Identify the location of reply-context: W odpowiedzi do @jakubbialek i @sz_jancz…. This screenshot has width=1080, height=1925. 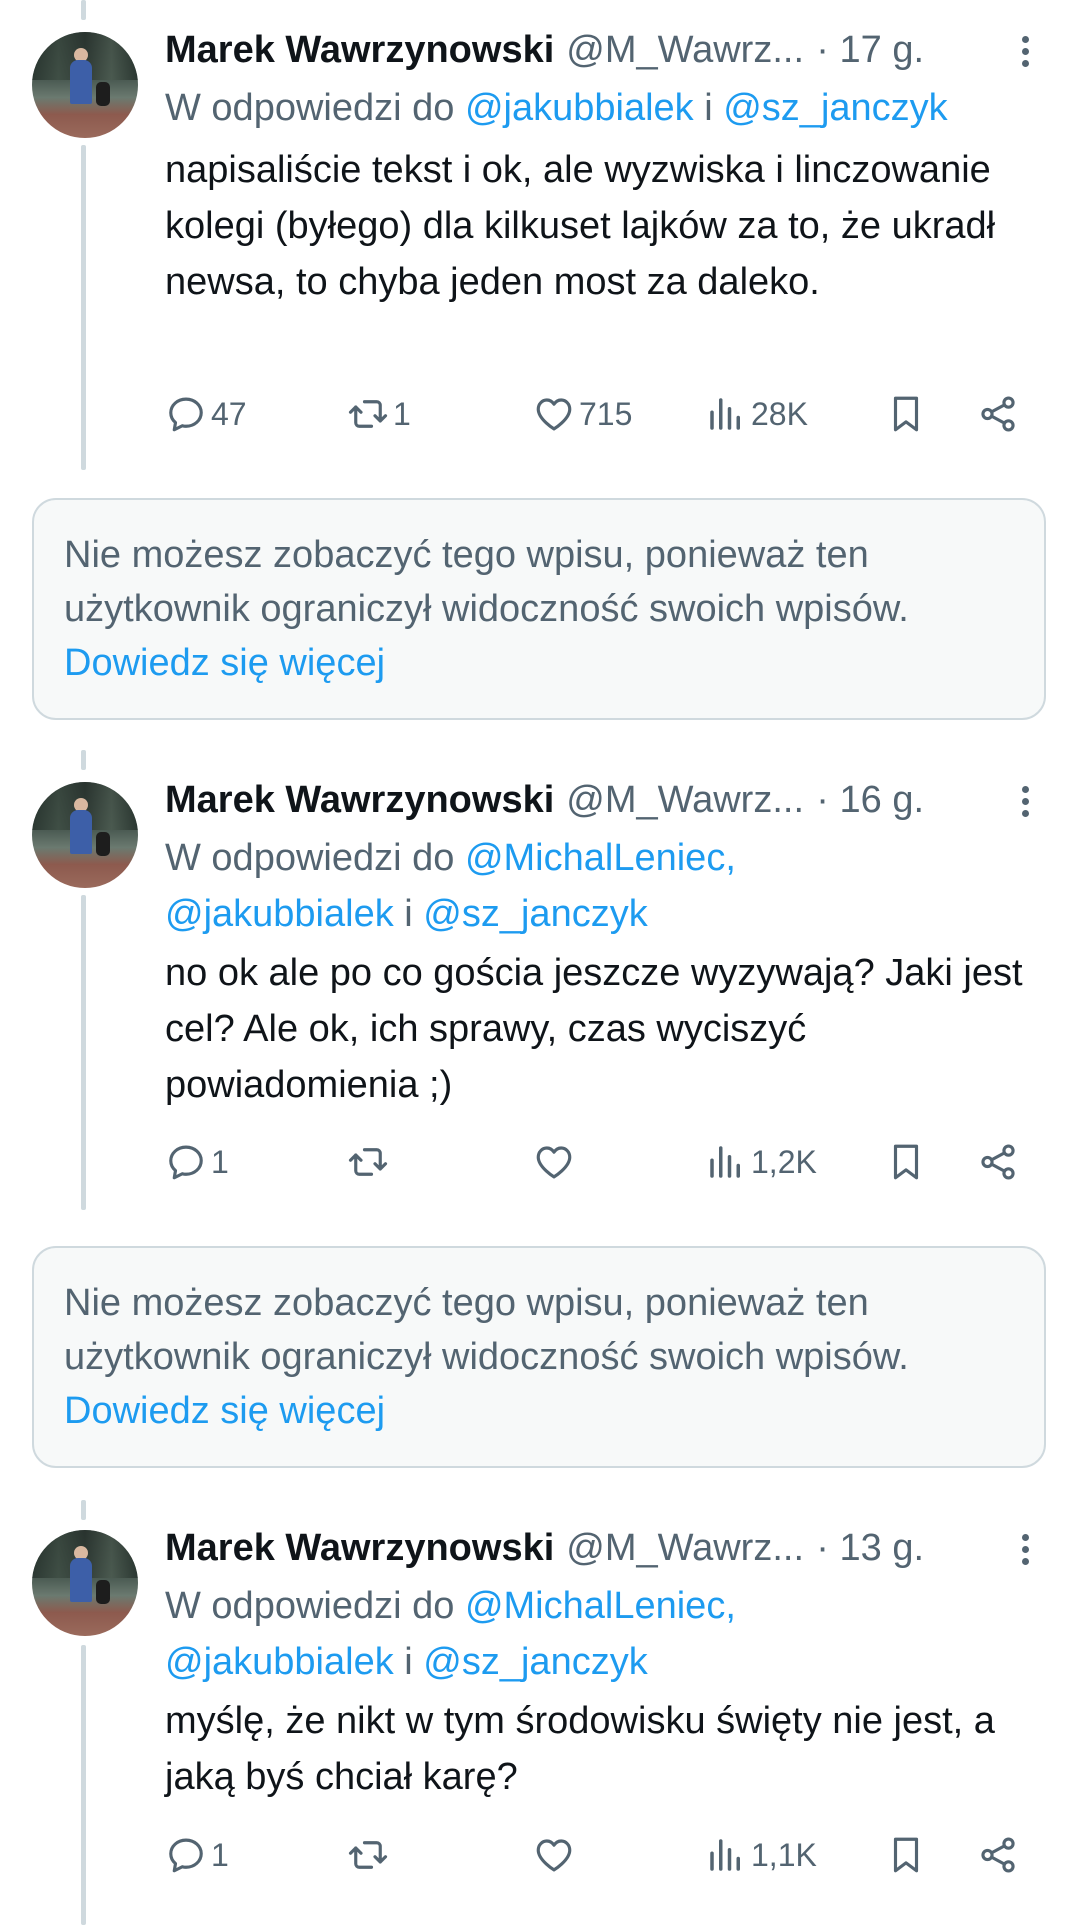
(605, 108).